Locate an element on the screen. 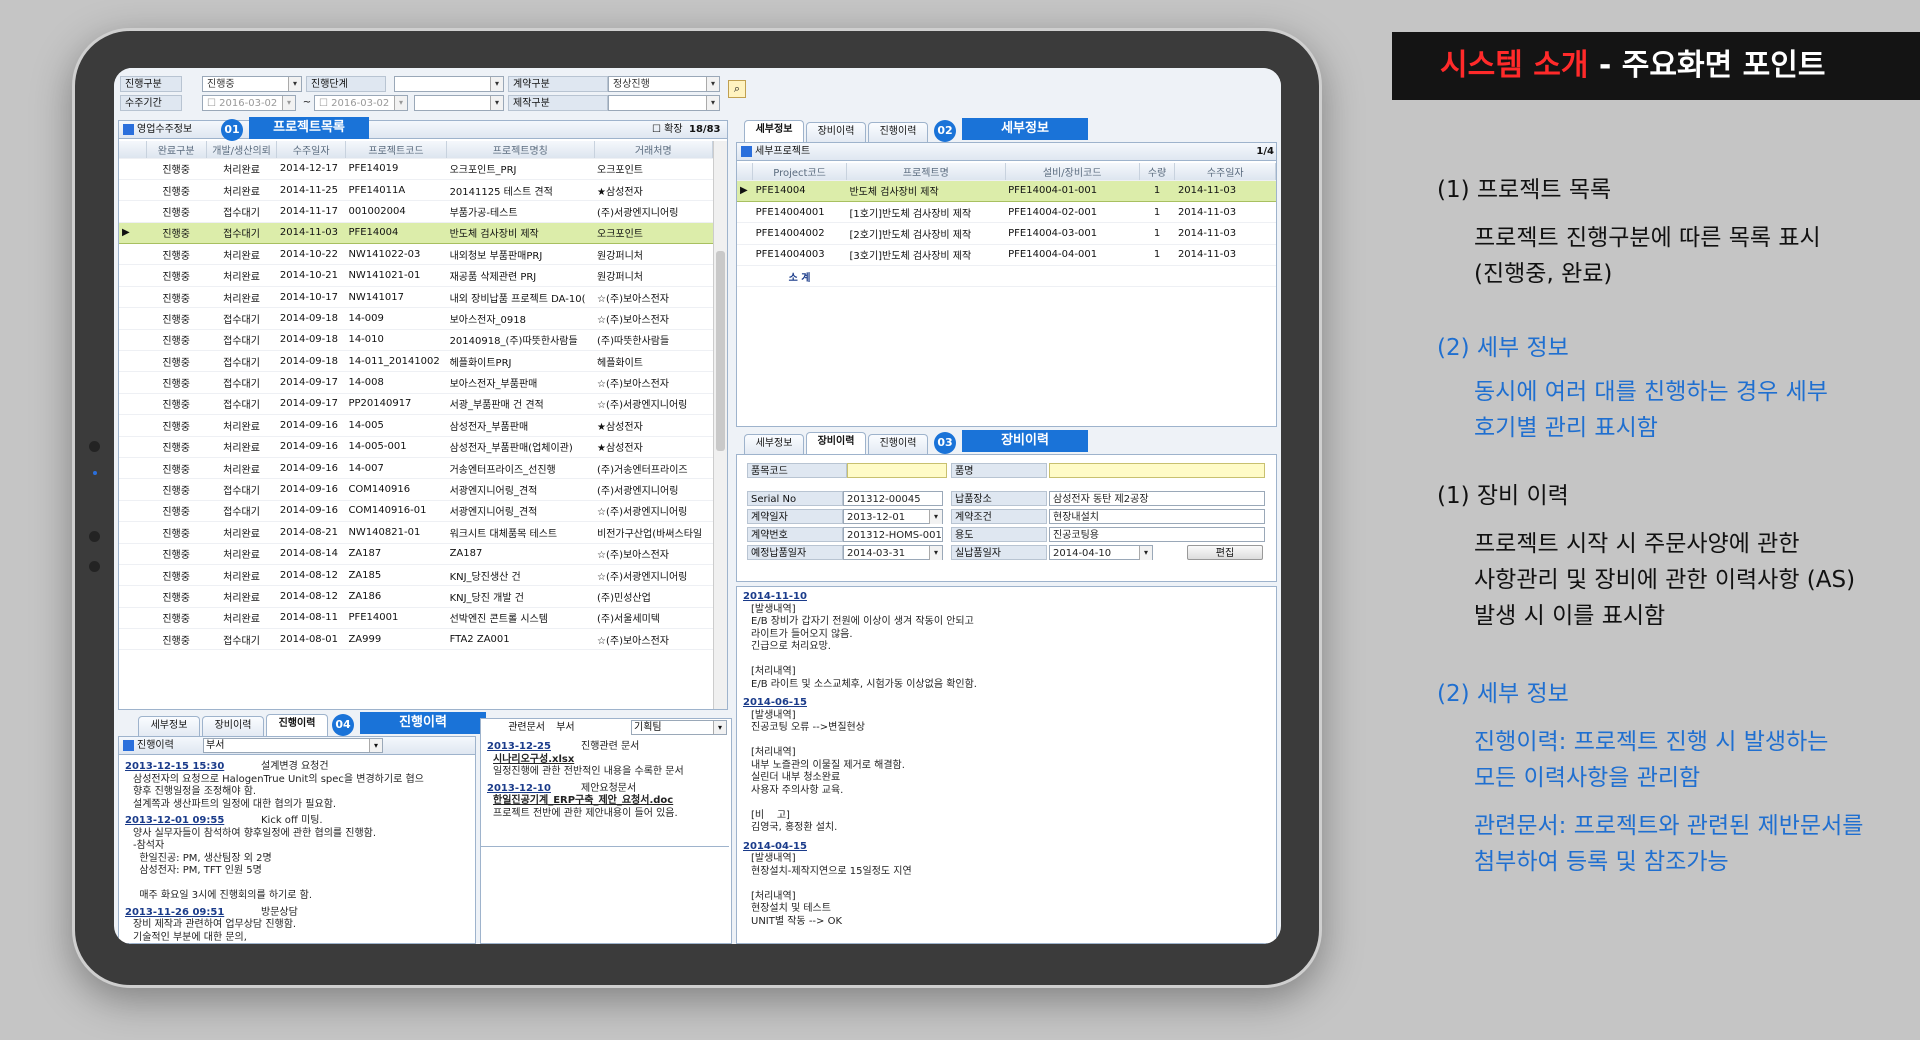 The image size is (1920, 1040). doc-date: 2013-12-25 is located at coordinates (534, 747).